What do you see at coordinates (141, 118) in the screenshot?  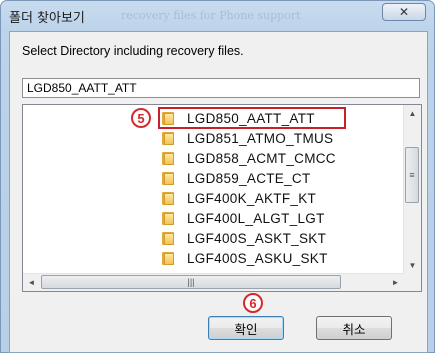 I see `step-5-badge: 5` at bounding box center [141, 118].